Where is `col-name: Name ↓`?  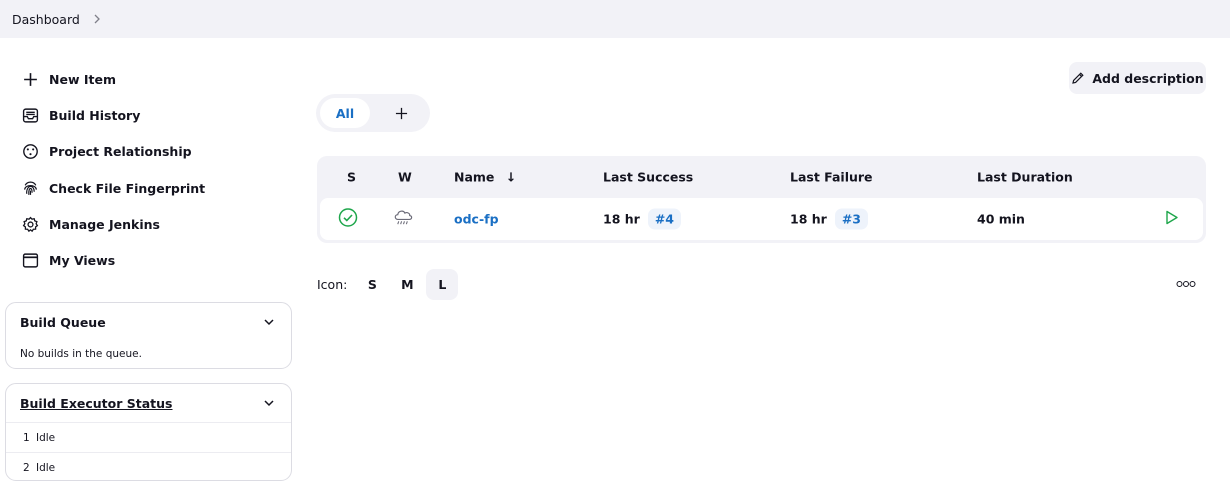
col-name: Name ↓ is located at coordinates (485, 177).